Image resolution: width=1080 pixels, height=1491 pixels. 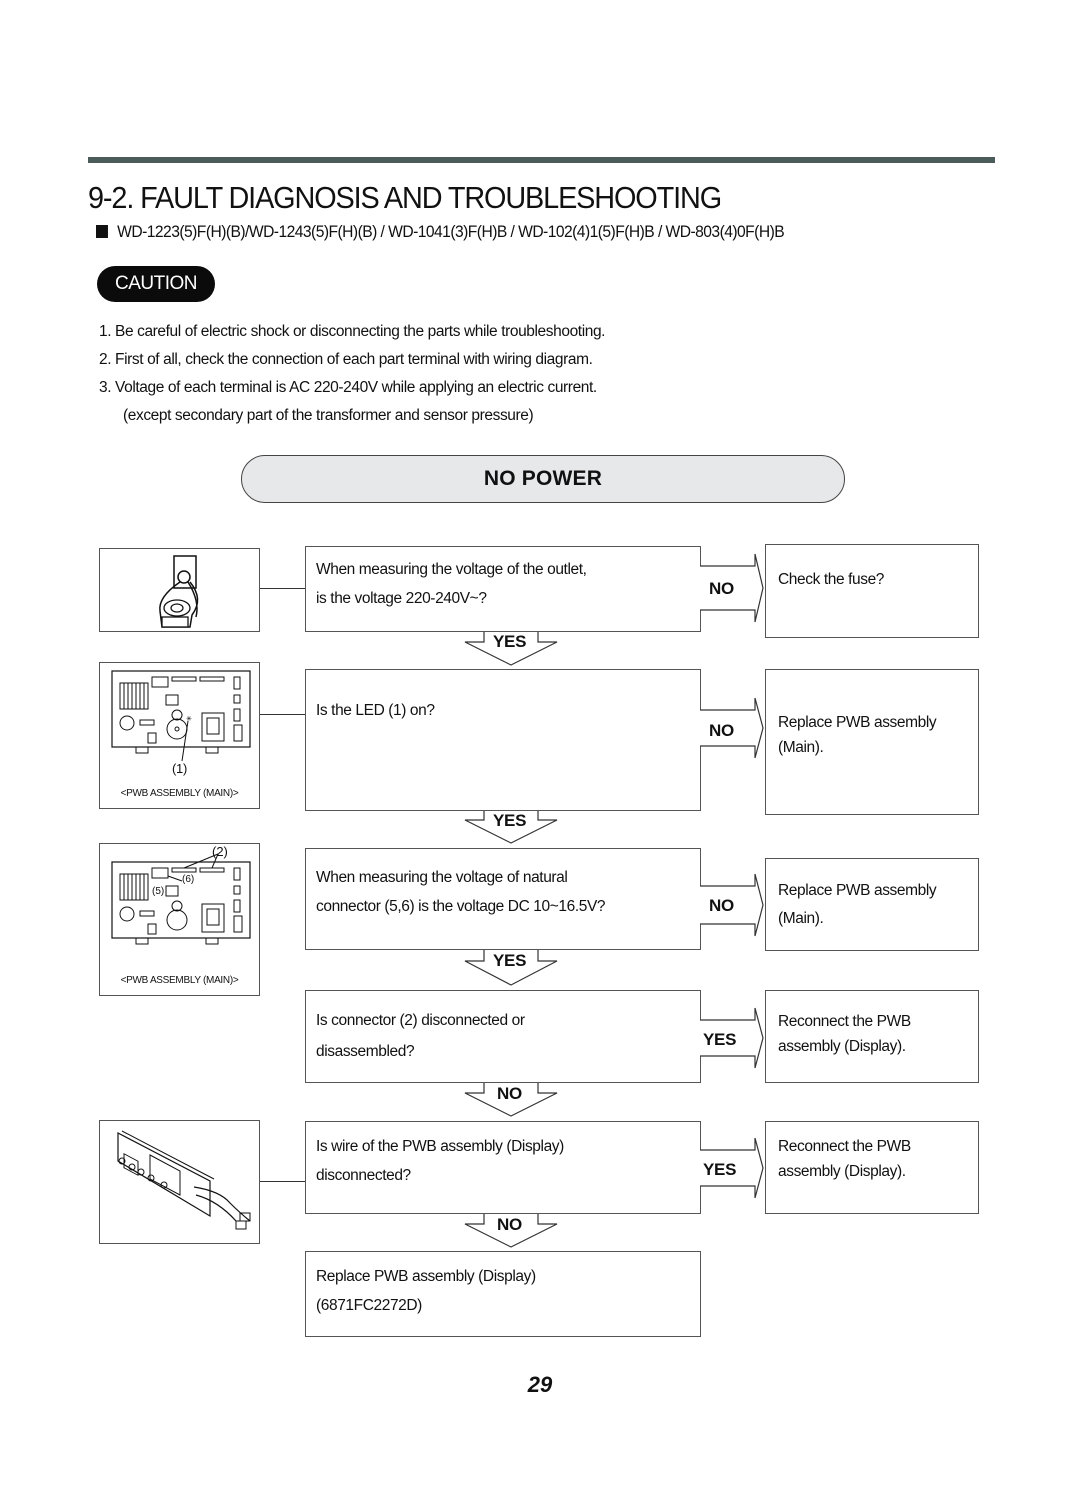 I want to click on down-arrows, so click(x=511, y=940).